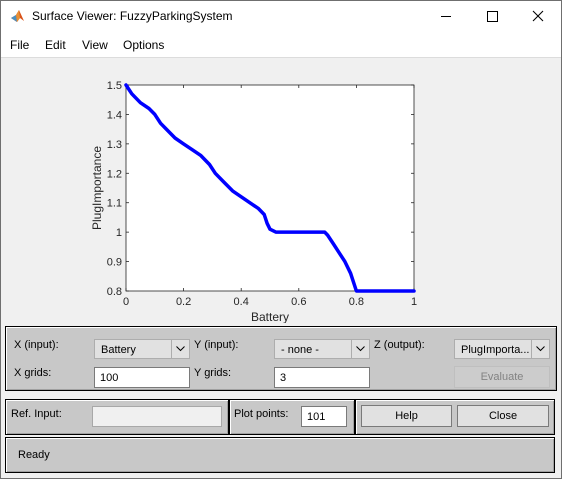 The image size is (562, 479). I want to click on maximize-icon, so click(492, 16).